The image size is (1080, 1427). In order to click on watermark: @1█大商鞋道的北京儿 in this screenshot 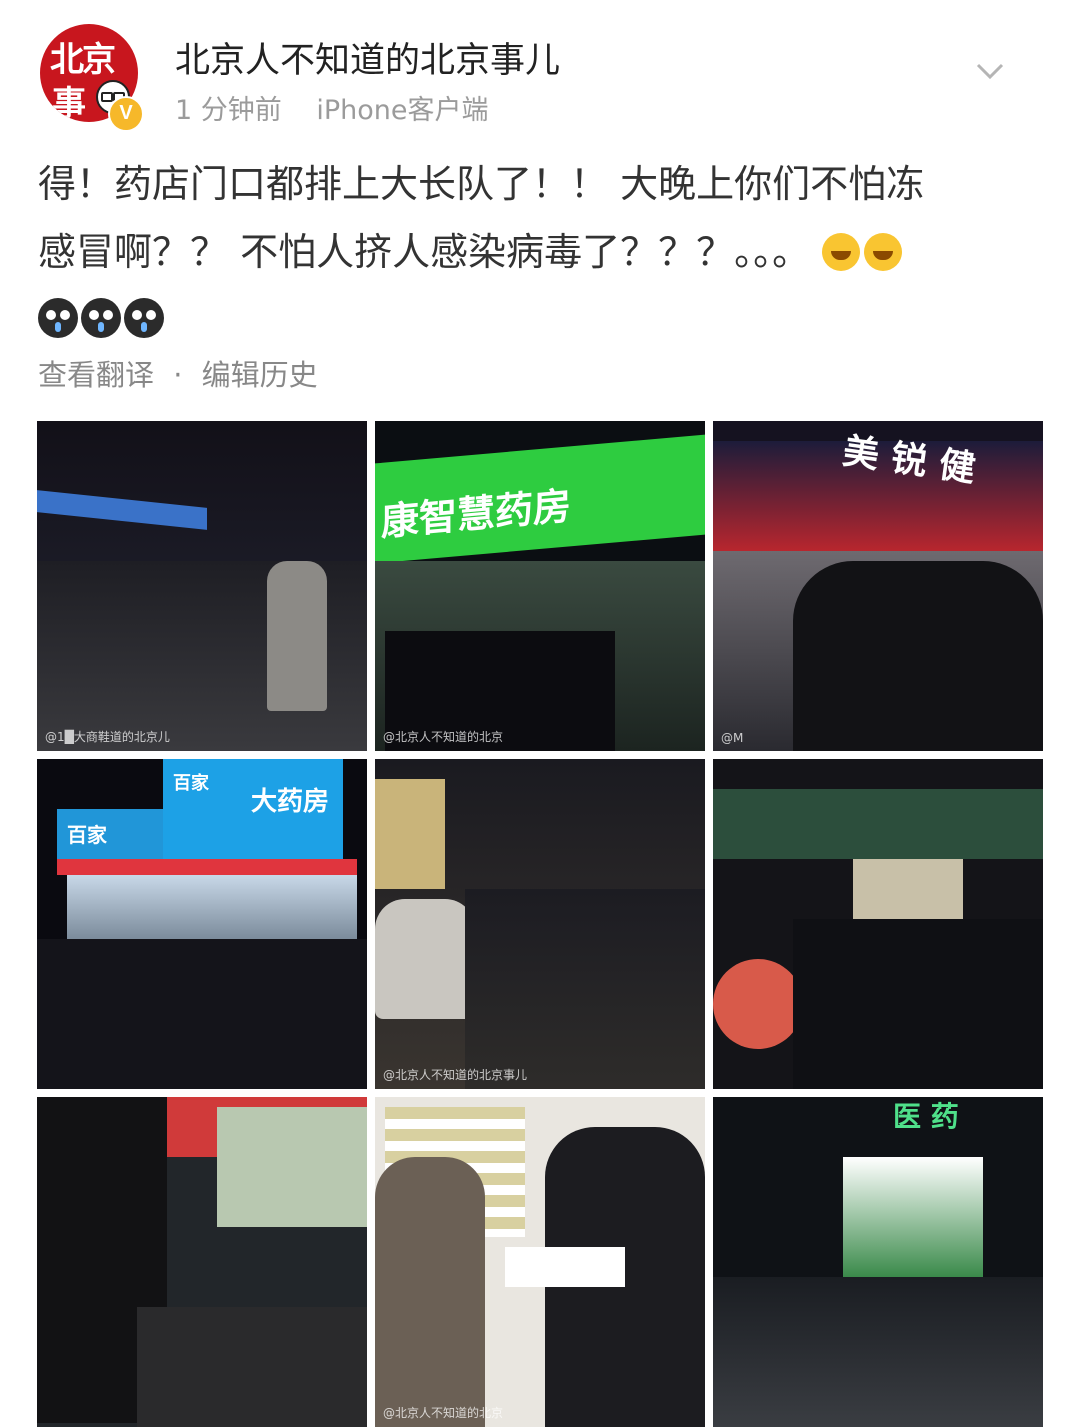, I will do `click(107, 737)`.